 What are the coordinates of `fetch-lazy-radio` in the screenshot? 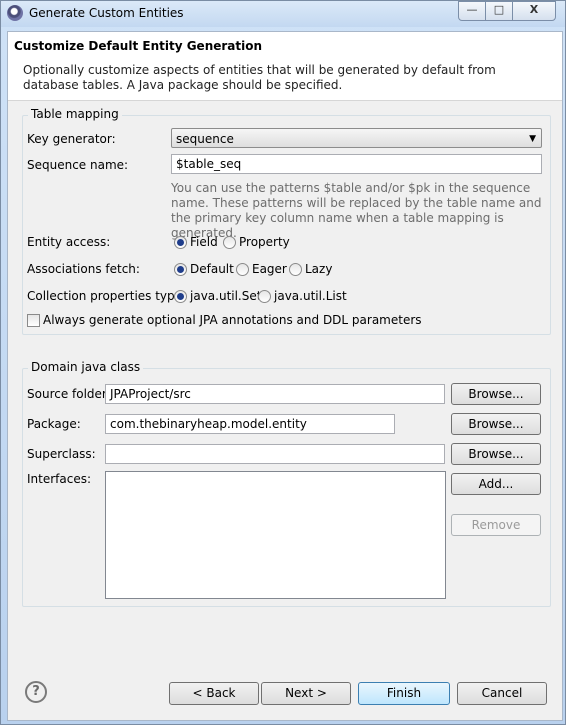 It's located at (295, 269).